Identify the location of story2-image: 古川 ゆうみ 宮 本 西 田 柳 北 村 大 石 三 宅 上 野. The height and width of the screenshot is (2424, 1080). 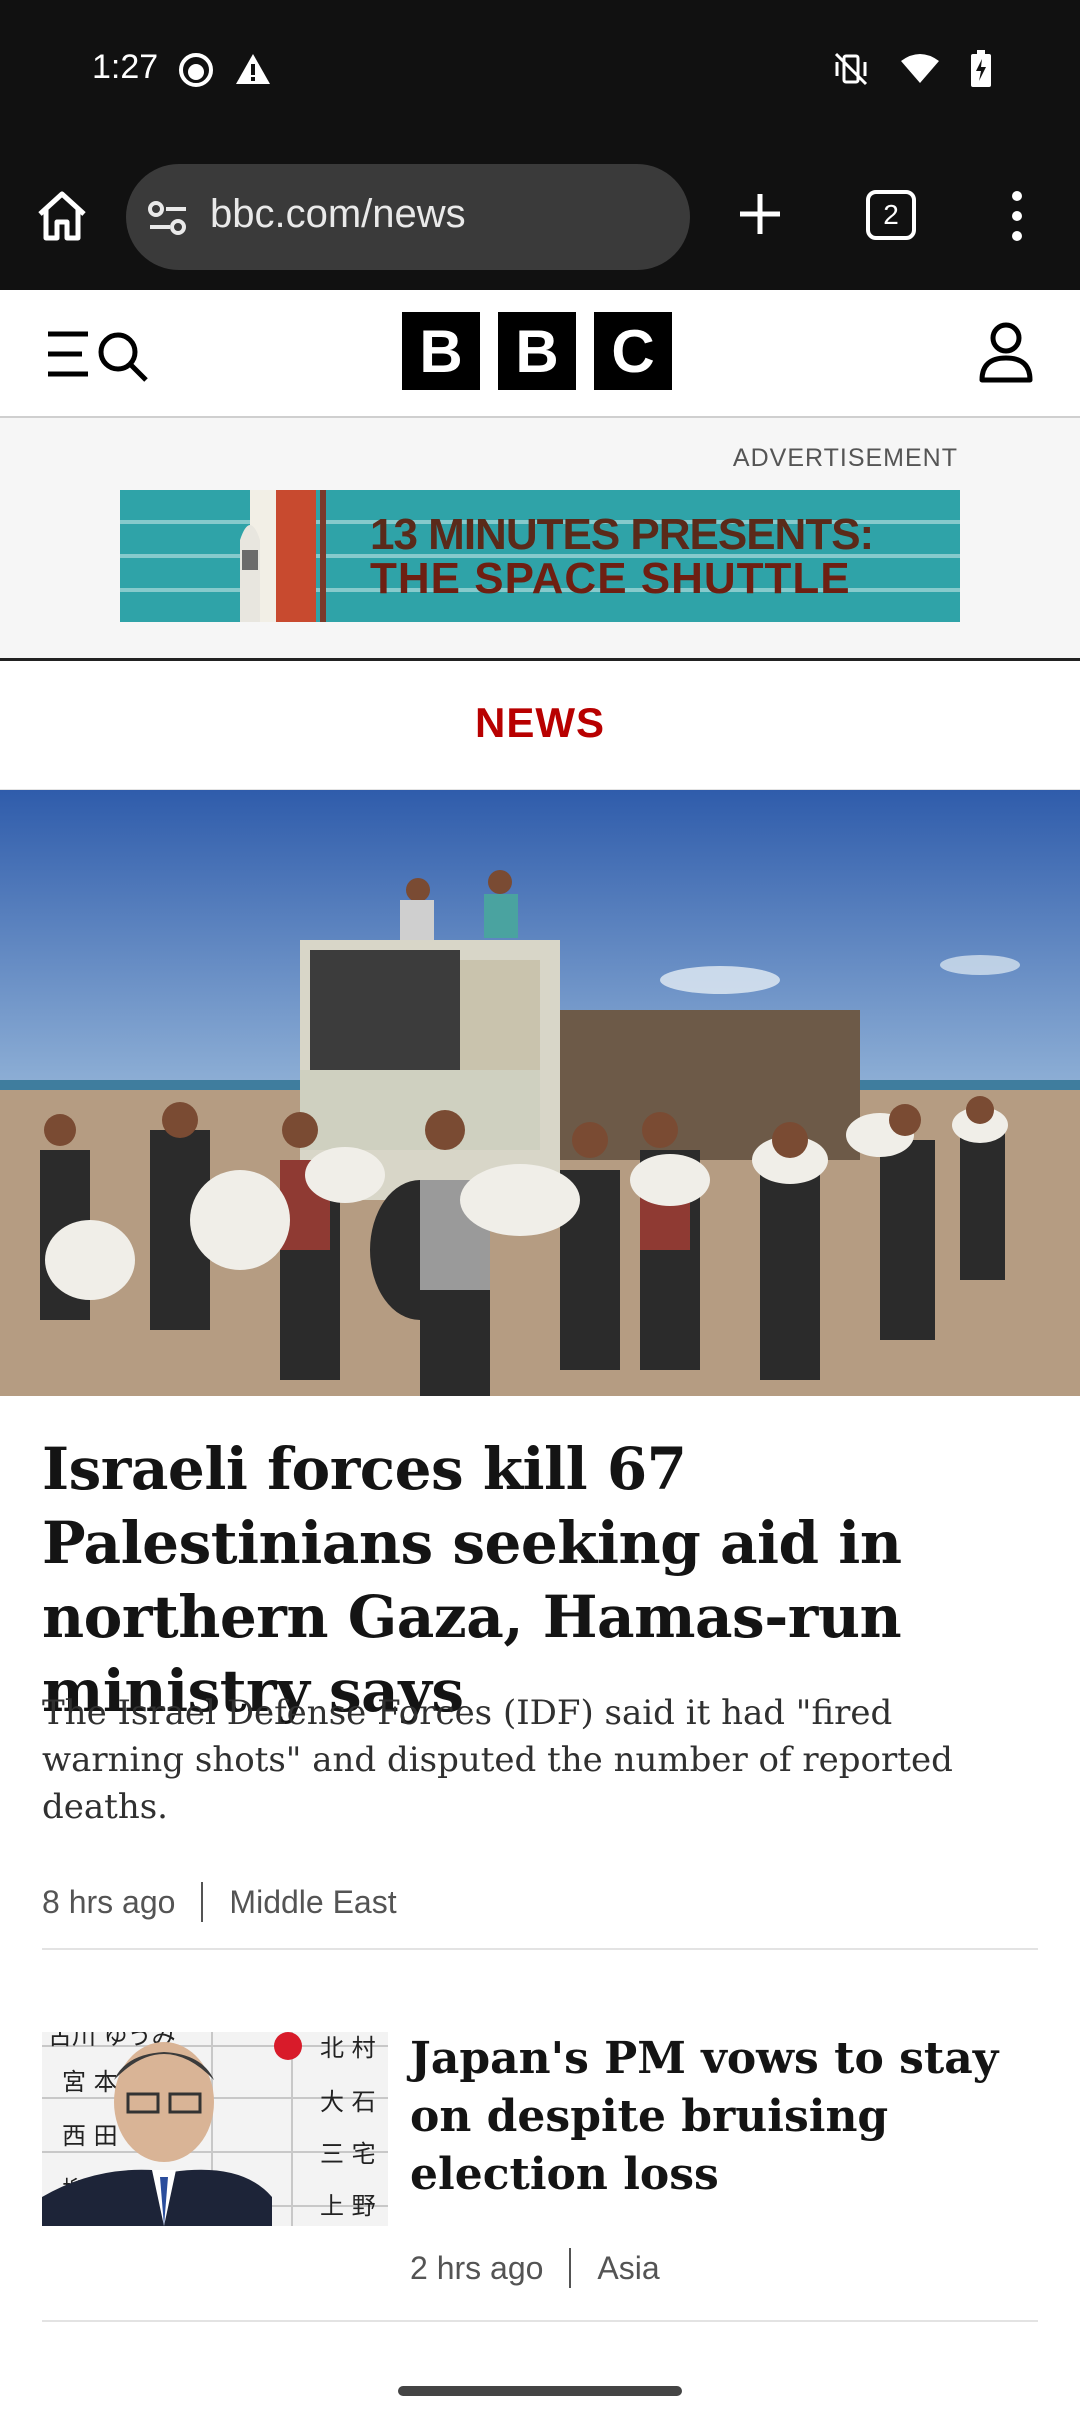
(215, 2129).